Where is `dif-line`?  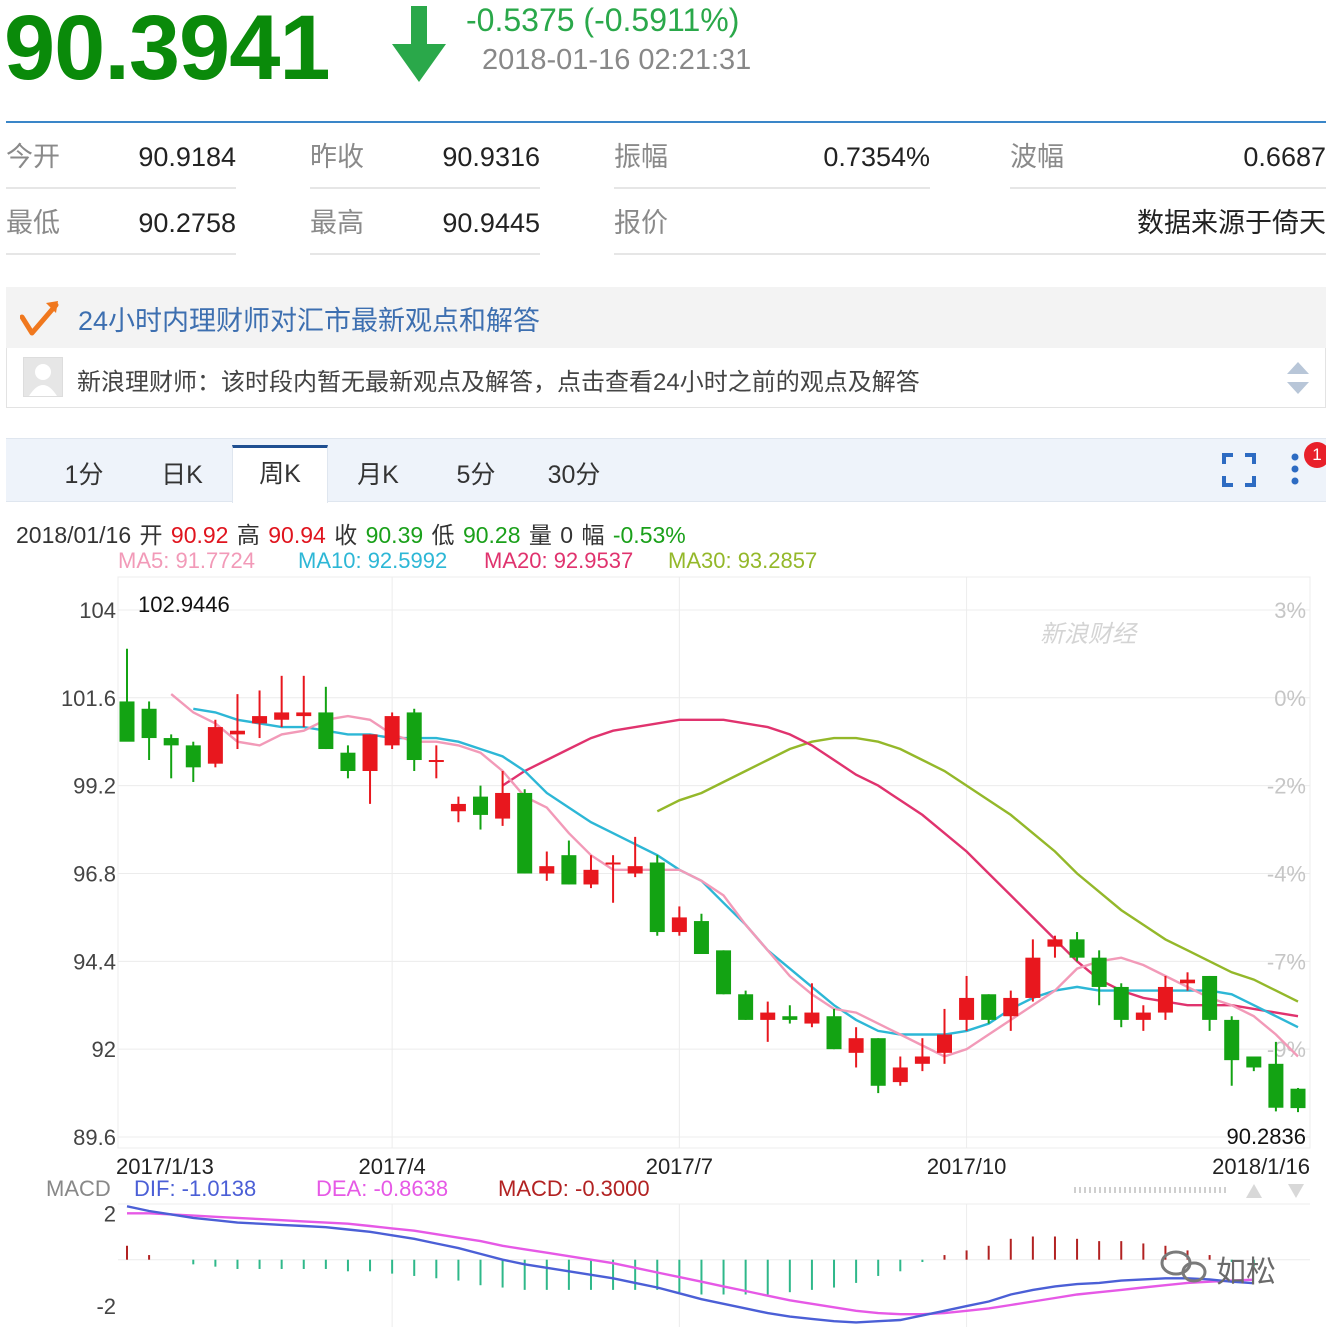
dif-line is located at coordinates (690, 1264).